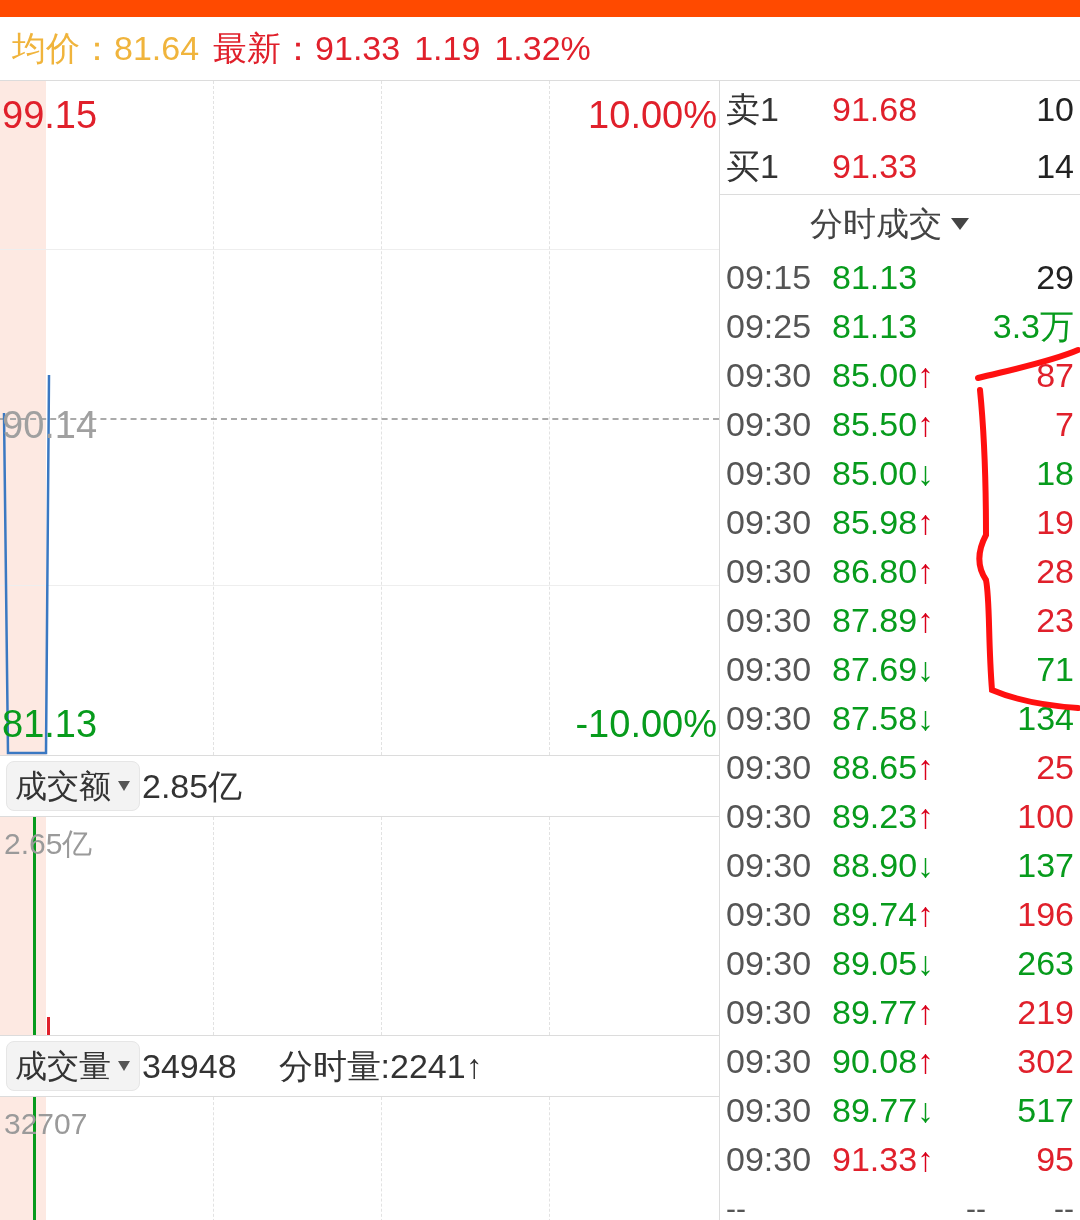  What do you see at coordinates (106, 48) in the screenshot?
I see `average-price: 均价：81.64` at bounding box center [106, 48].